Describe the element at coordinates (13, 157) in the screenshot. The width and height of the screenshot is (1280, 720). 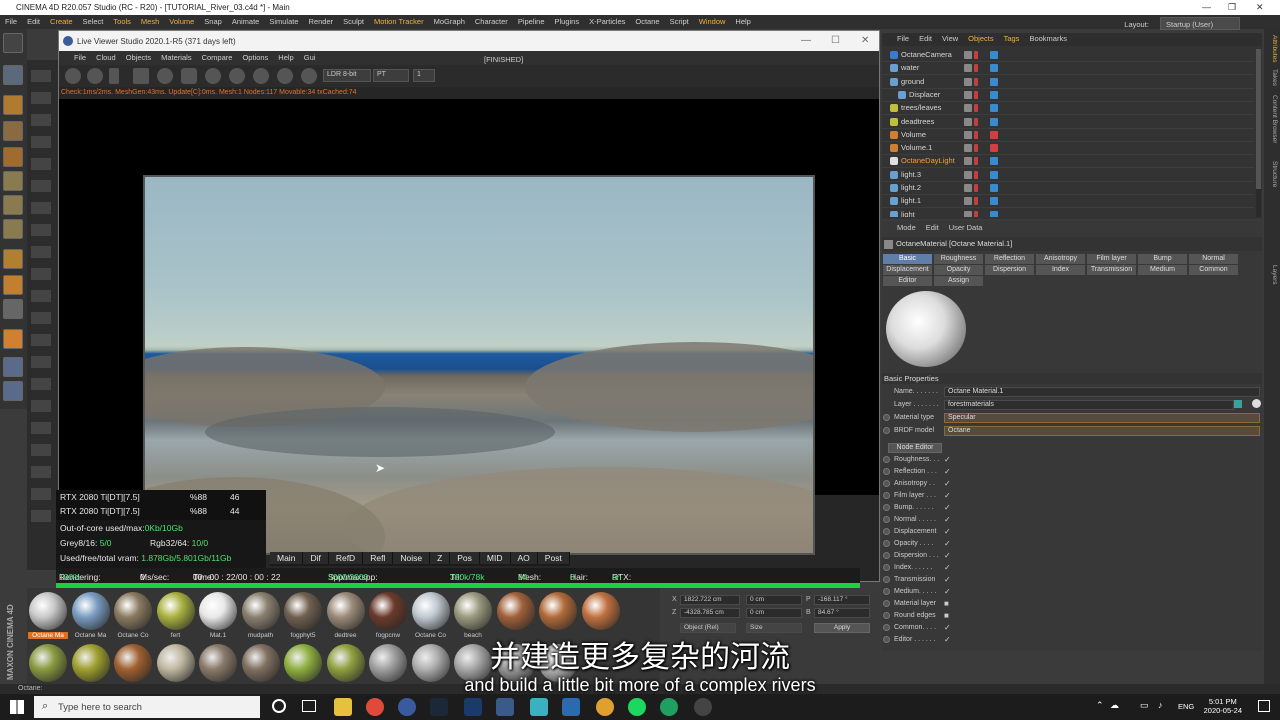
I see `texture-icon` at that location.